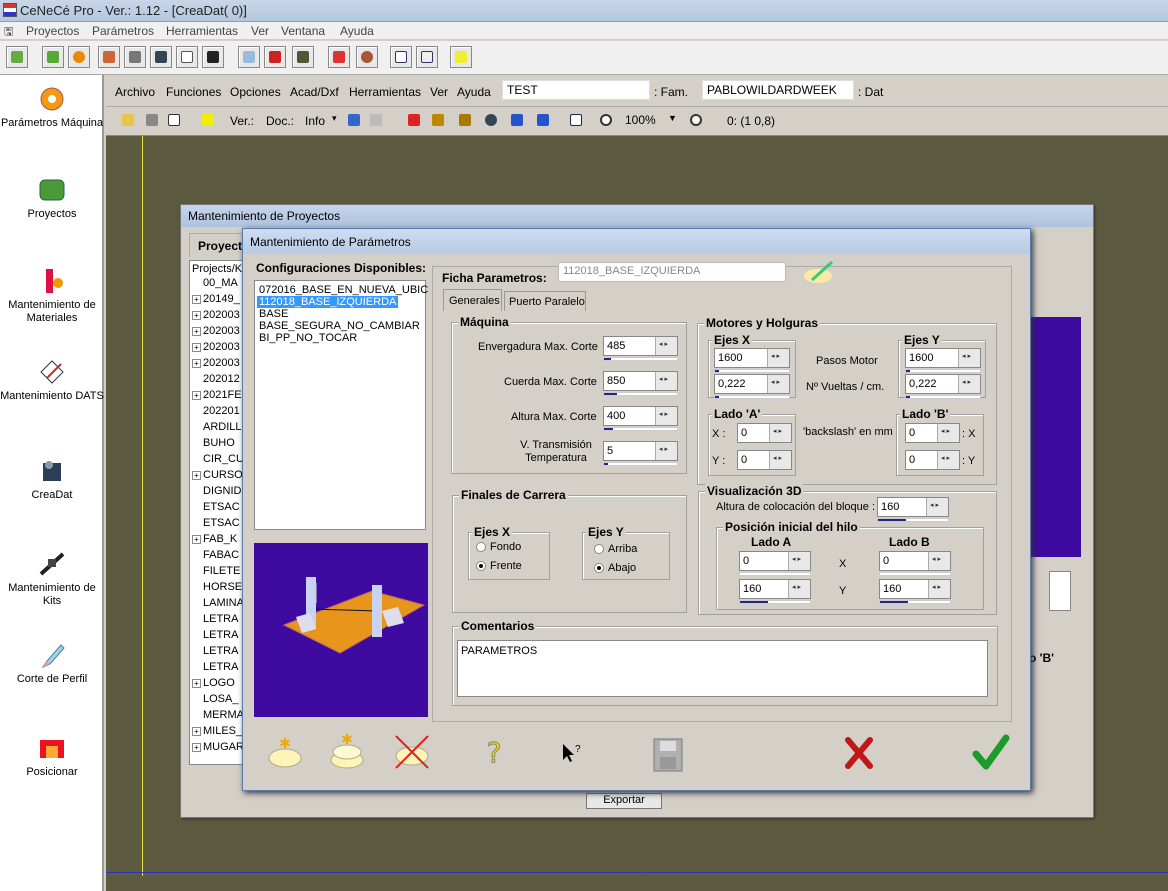  I want to click on help-button, so click(461, 57).